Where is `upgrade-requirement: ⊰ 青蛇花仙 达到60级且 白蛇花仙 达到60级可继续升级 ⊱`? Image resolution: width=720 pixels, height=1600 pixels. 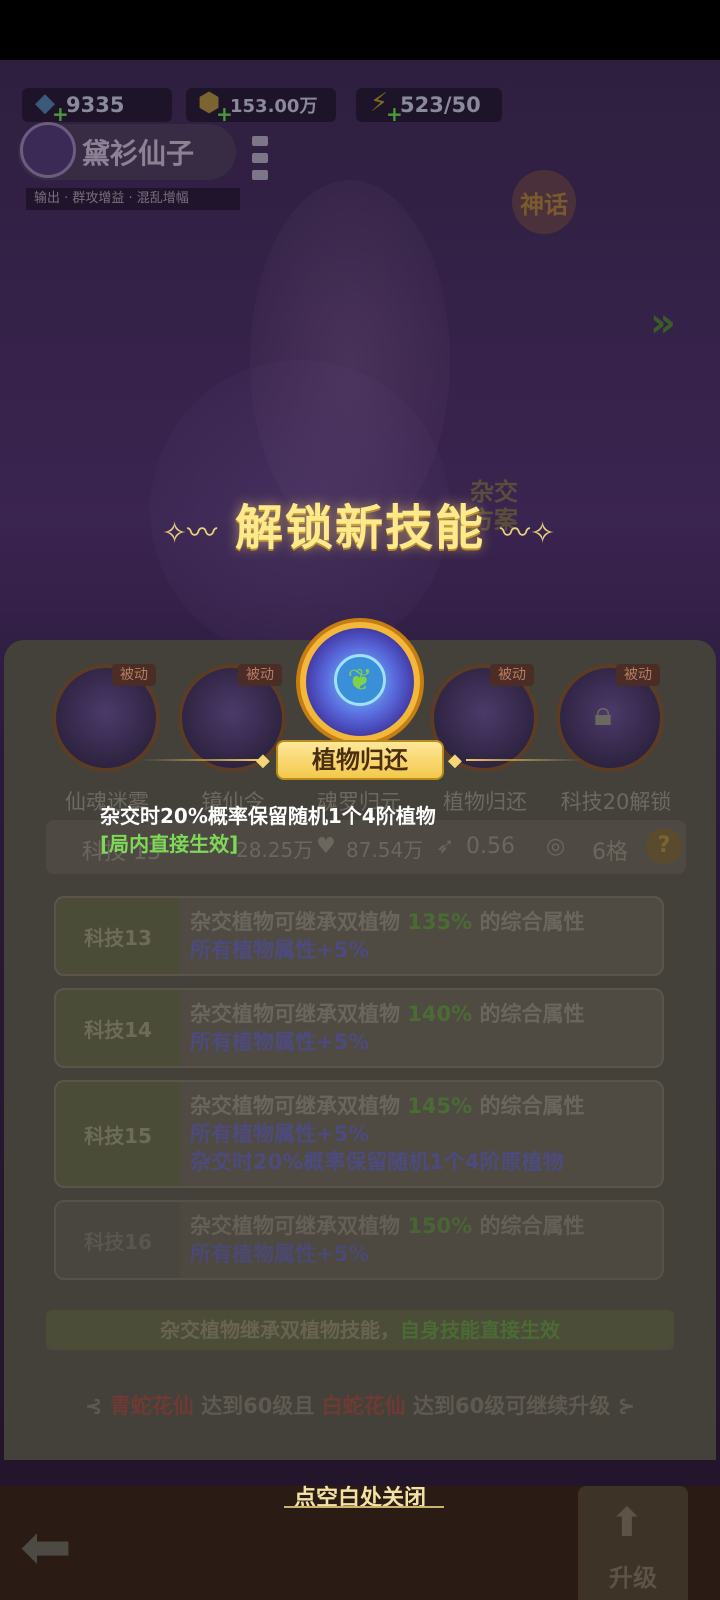 upgrade-requirement: ⊰ 青蛇花仙 达到60级且 白蛇花仙 达到60级可继续升级 ⊱ is located at coordinates (360, 1406).